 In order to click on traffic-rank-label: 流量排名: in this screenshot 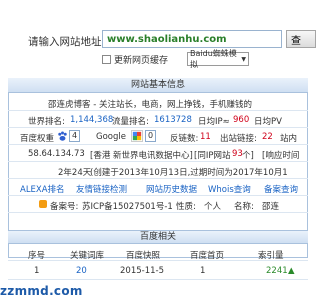, I will do `click(130, 122)`.